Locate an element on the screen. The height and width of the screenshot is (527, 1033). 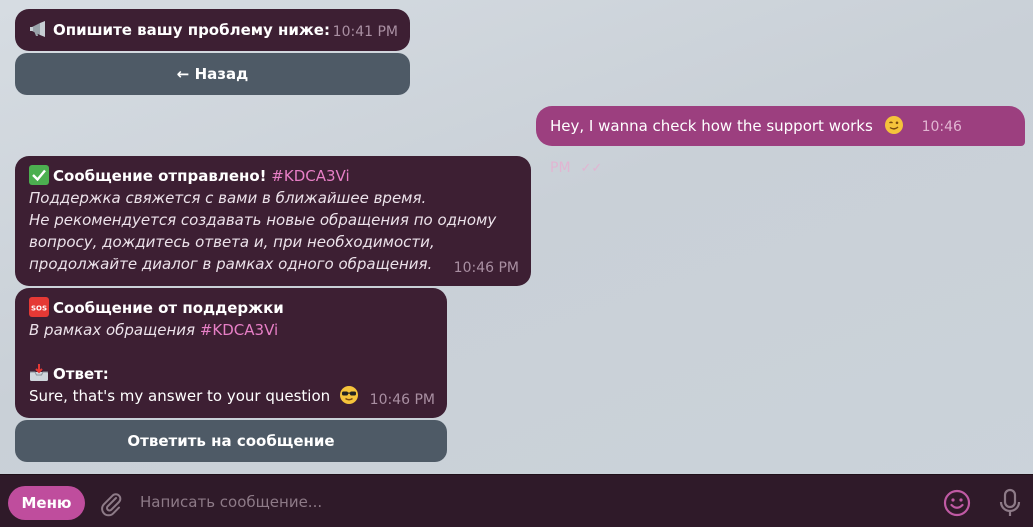
check-mark-icon is located at coordinates (39, 175).